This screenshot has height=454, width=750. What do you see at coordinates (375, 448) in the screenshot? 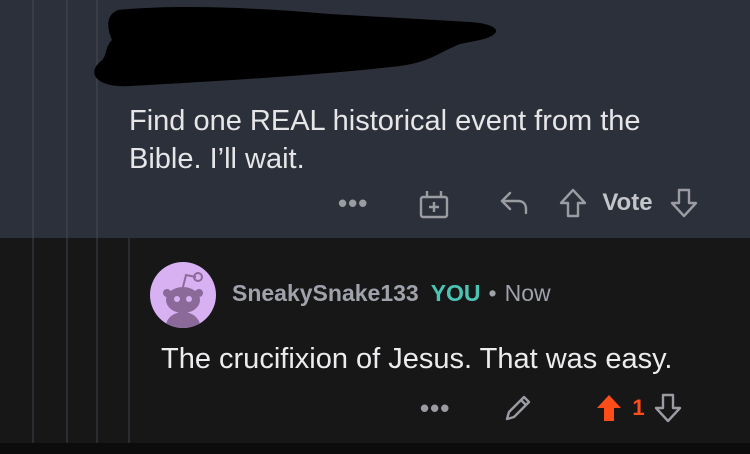
I see `bottom-divider` at bounding box center [375, 448].